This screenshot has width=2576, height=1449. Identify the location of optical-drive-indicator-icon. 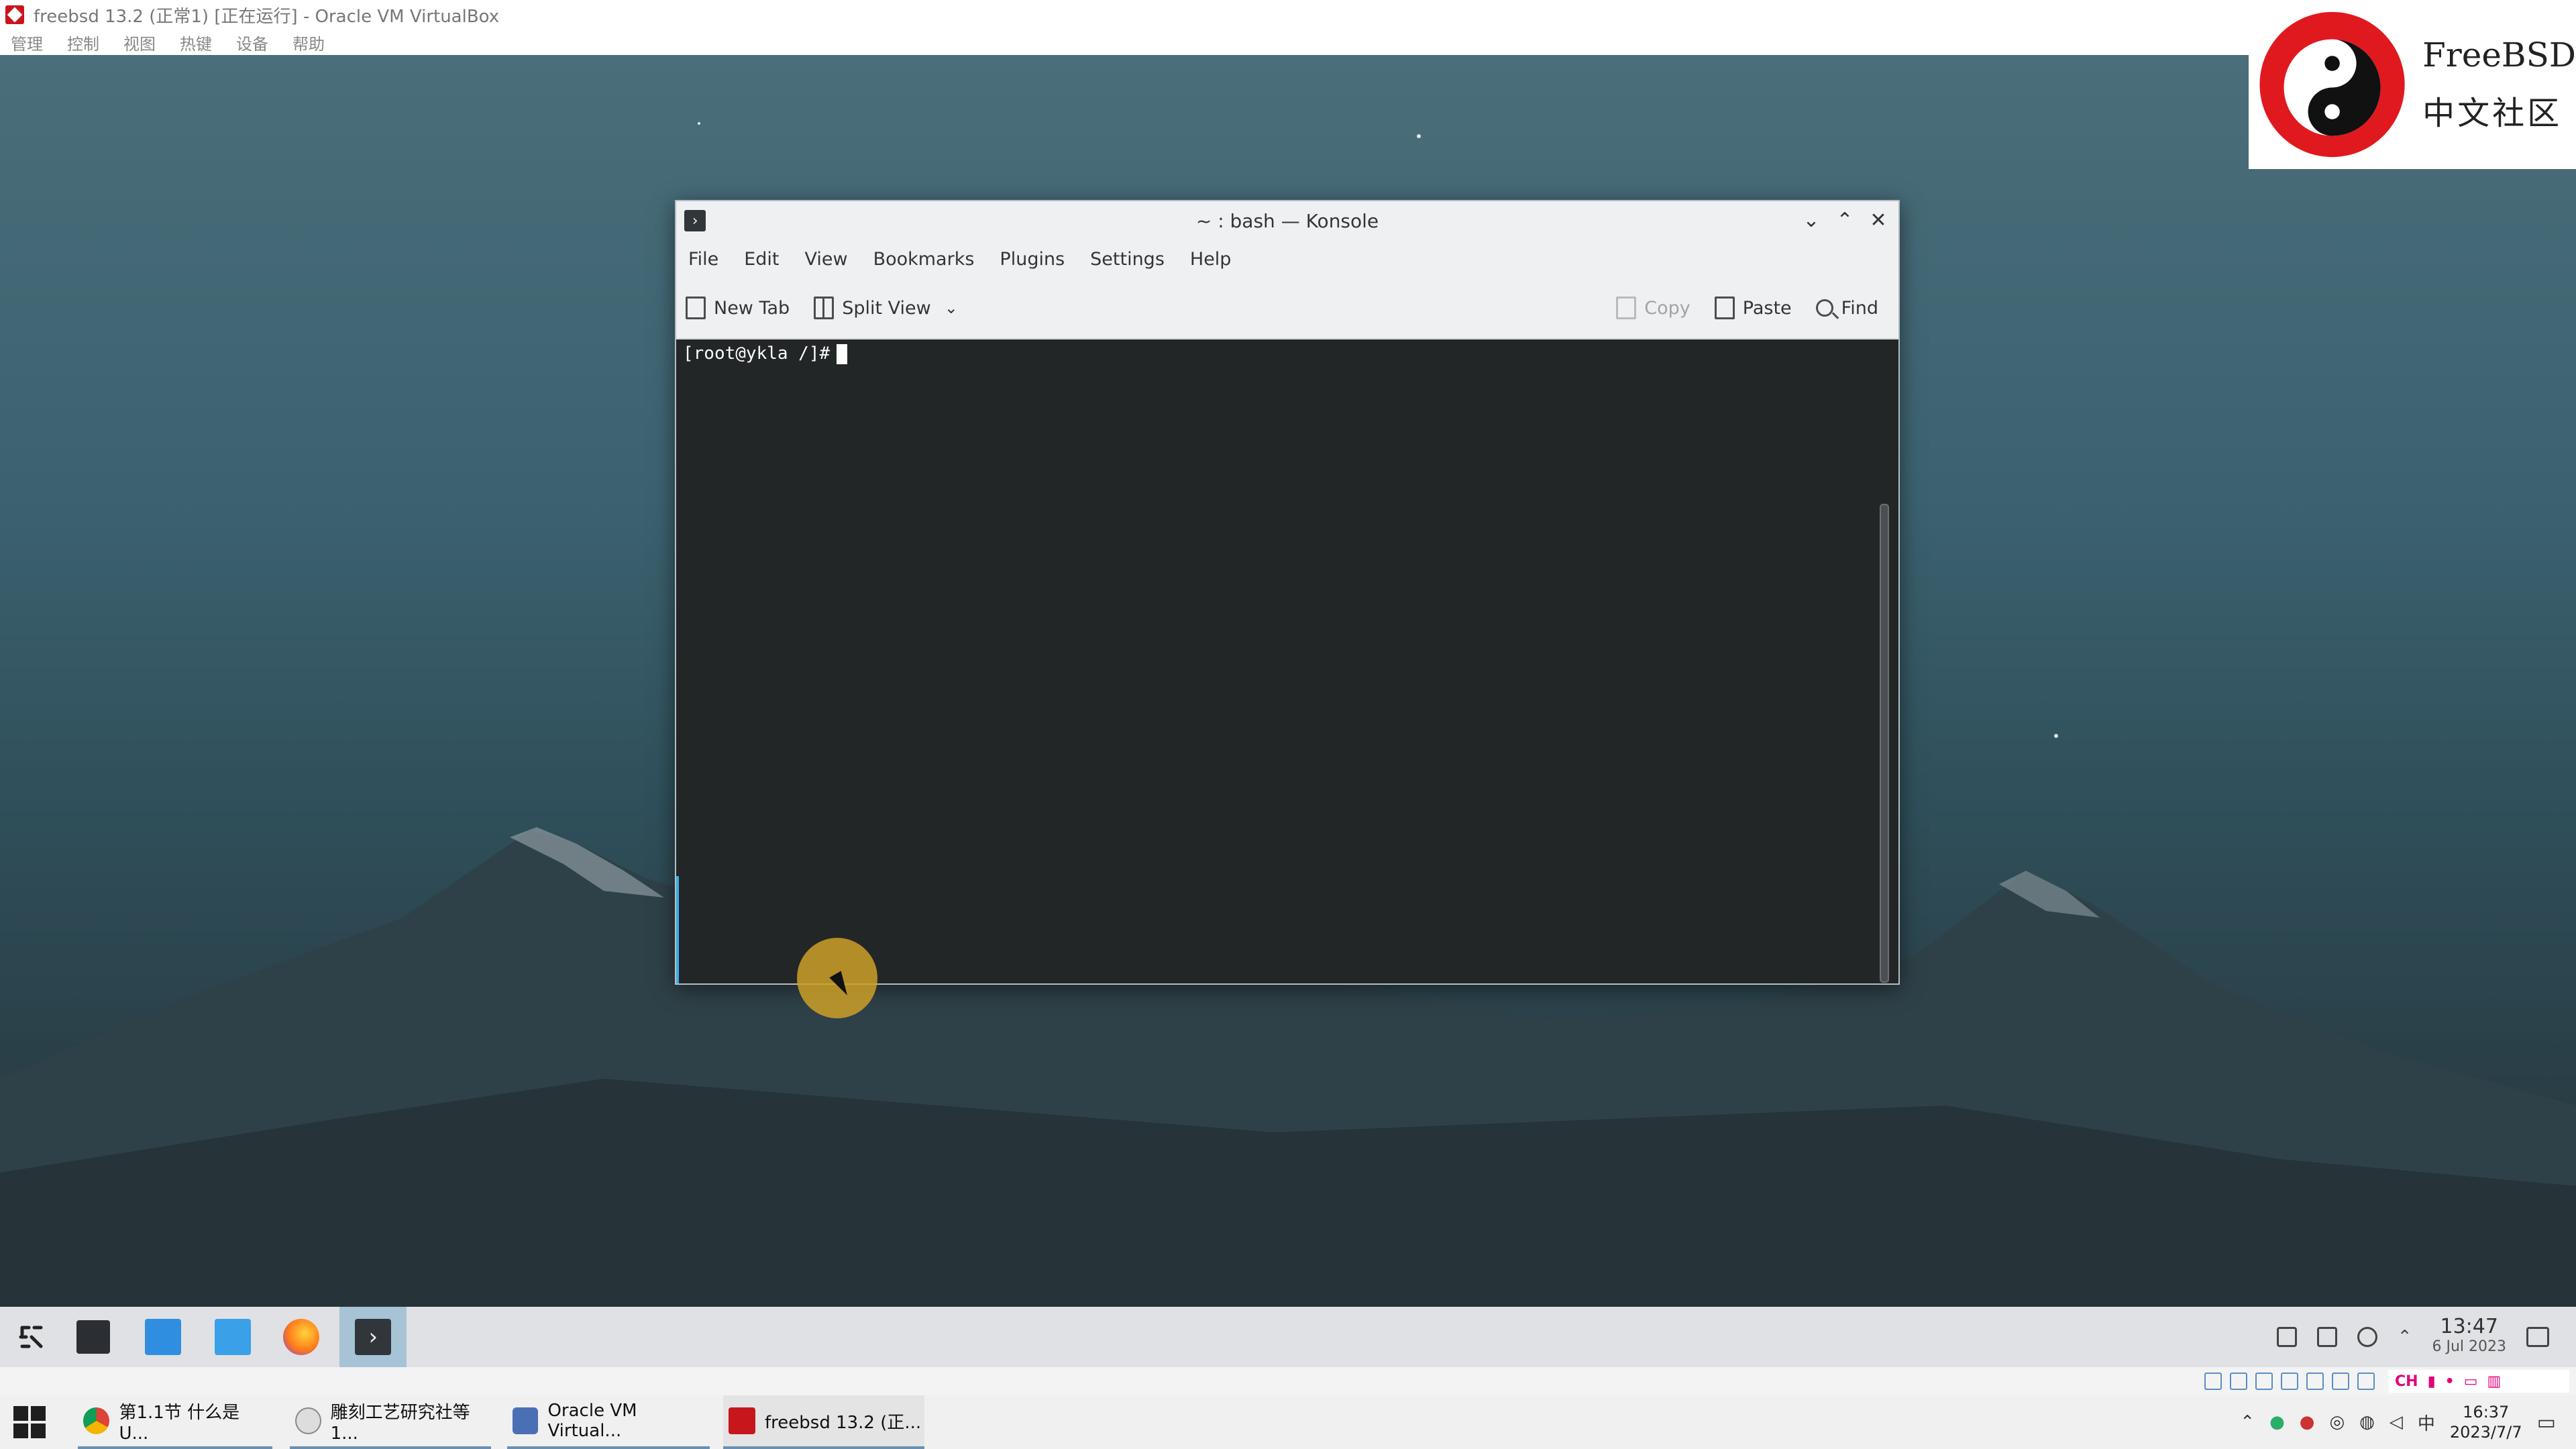
(2238, 1381).